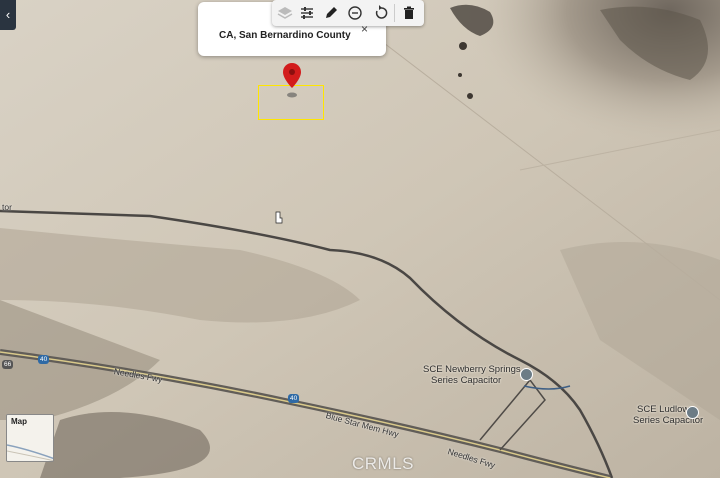  Describe the element at coordinates (19, 421) in the screenshot. I see `minimap-label: Map` at that location.